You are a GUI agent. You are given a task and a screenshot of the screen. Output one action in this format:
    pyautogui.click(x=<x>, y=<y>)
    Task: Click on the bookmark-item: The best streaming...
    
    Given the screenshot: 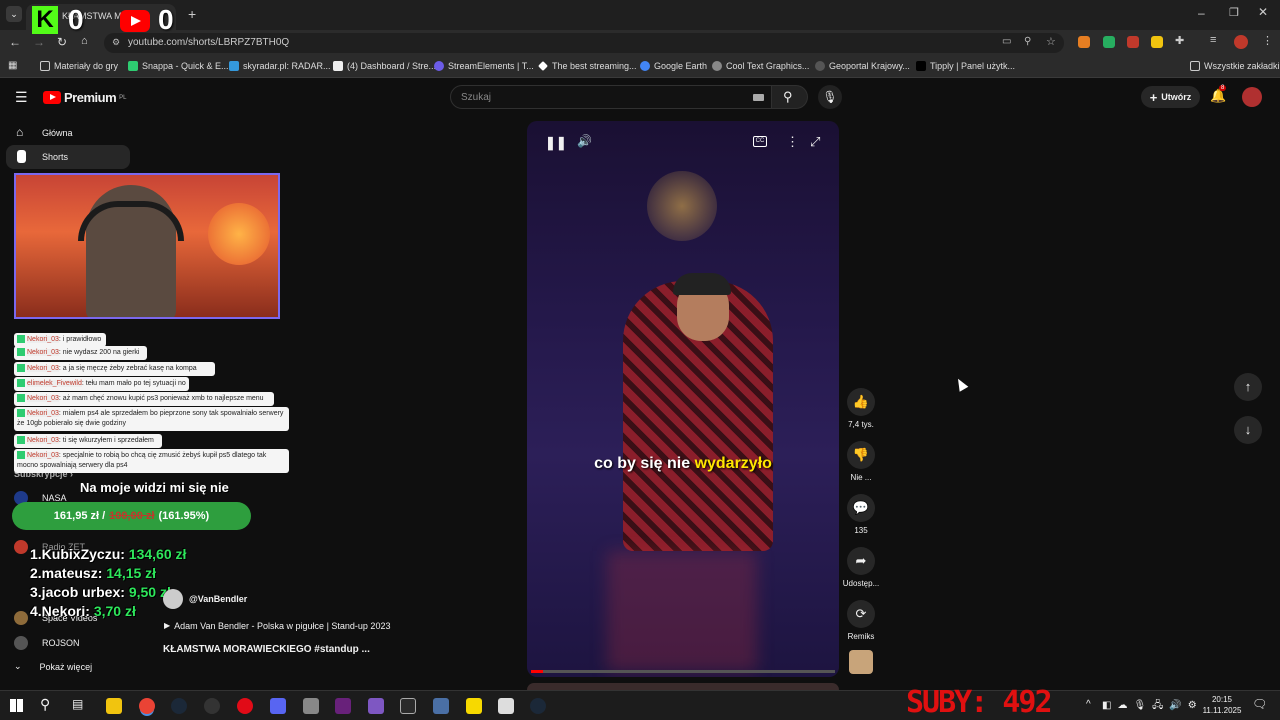 What is the action you would take?
    pyautogui.click(x=587, y=66)
    